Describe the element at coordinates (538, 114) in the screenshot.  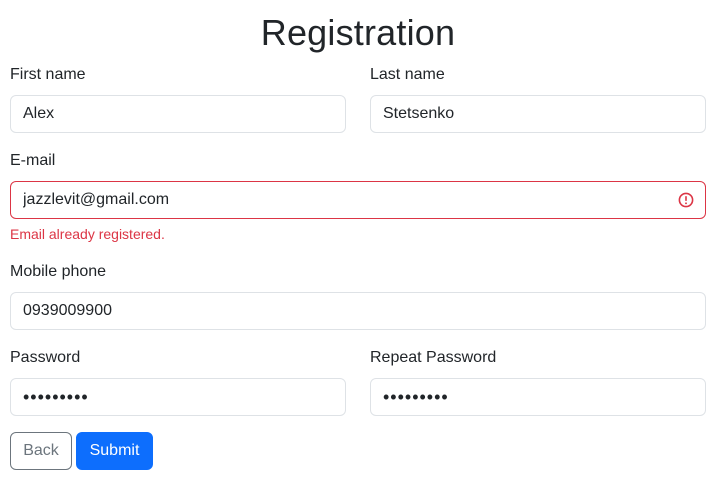
I see `last-name-input` at that location.